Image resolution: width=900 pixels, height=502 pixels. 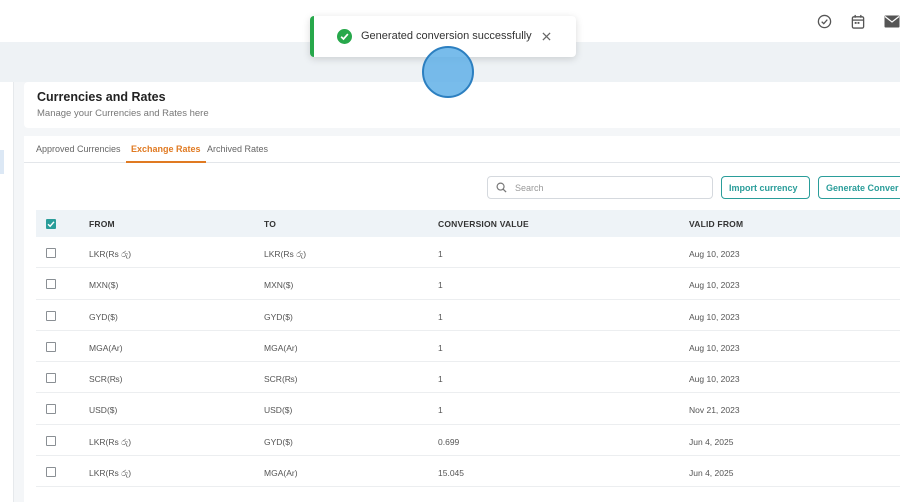 I want to click on check-circle-icon, so click(x=824, y=21).